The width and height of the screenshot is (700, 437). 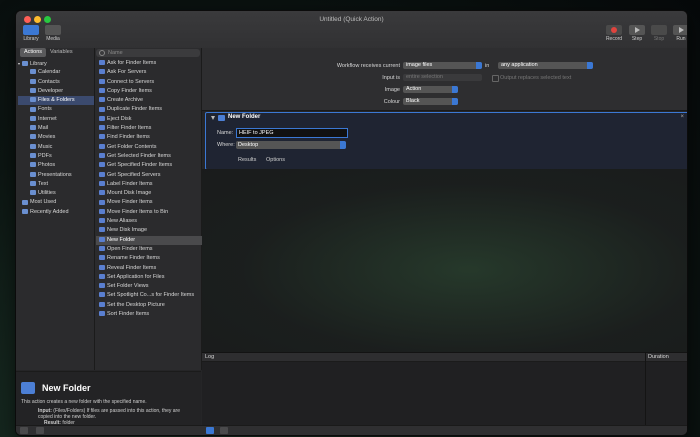 What do you see at coordinates (545, 65) in the screenshot?
I see `application-popup: any application` at bounding box center [545, 65].